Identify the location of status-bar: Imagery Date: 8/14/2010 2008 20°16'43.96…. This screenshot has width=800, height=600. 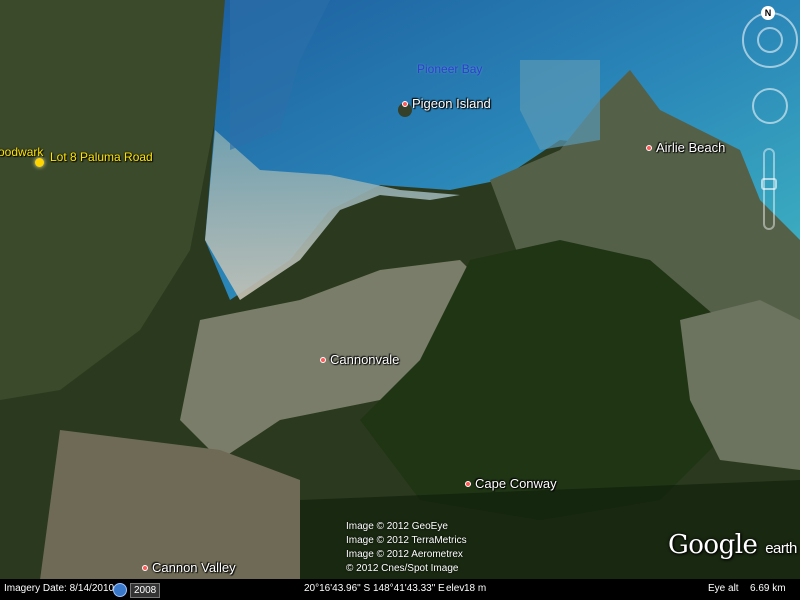
(400, 589).